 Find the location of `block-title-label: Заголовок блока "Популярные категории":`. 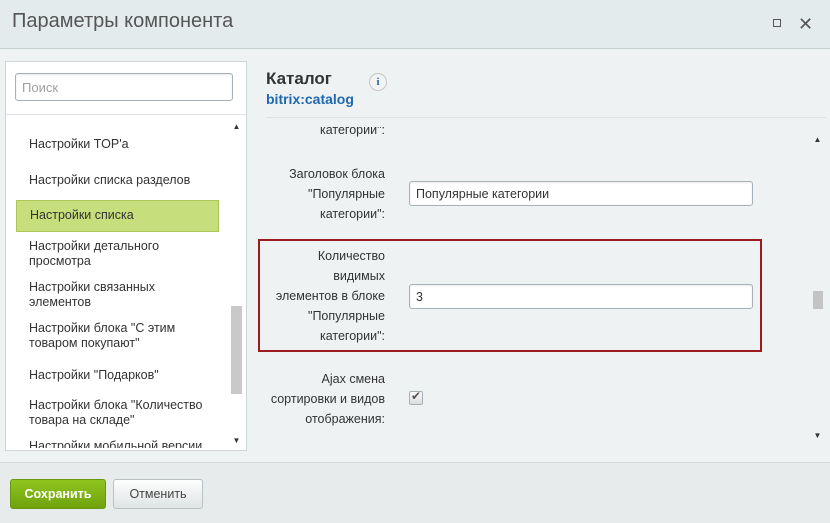

block-title-label: Заголовок блока "Популярные категории": is located at coordinates (321, 194).